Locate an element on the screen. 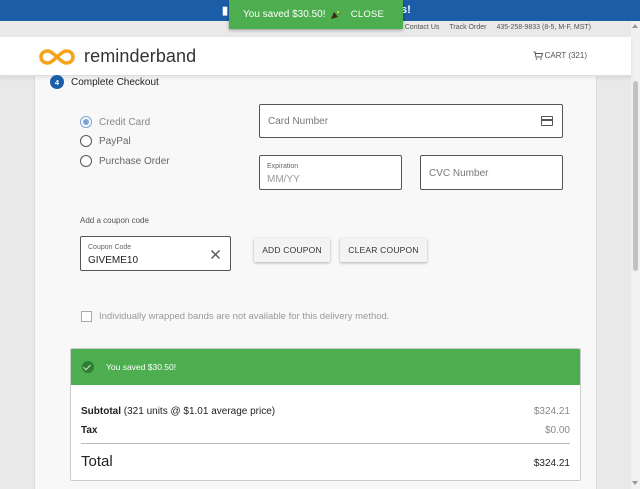 The width and height of the screenshot is (640, 489). subtotal-amount: $324.21 is located at coordinates (551, 411).